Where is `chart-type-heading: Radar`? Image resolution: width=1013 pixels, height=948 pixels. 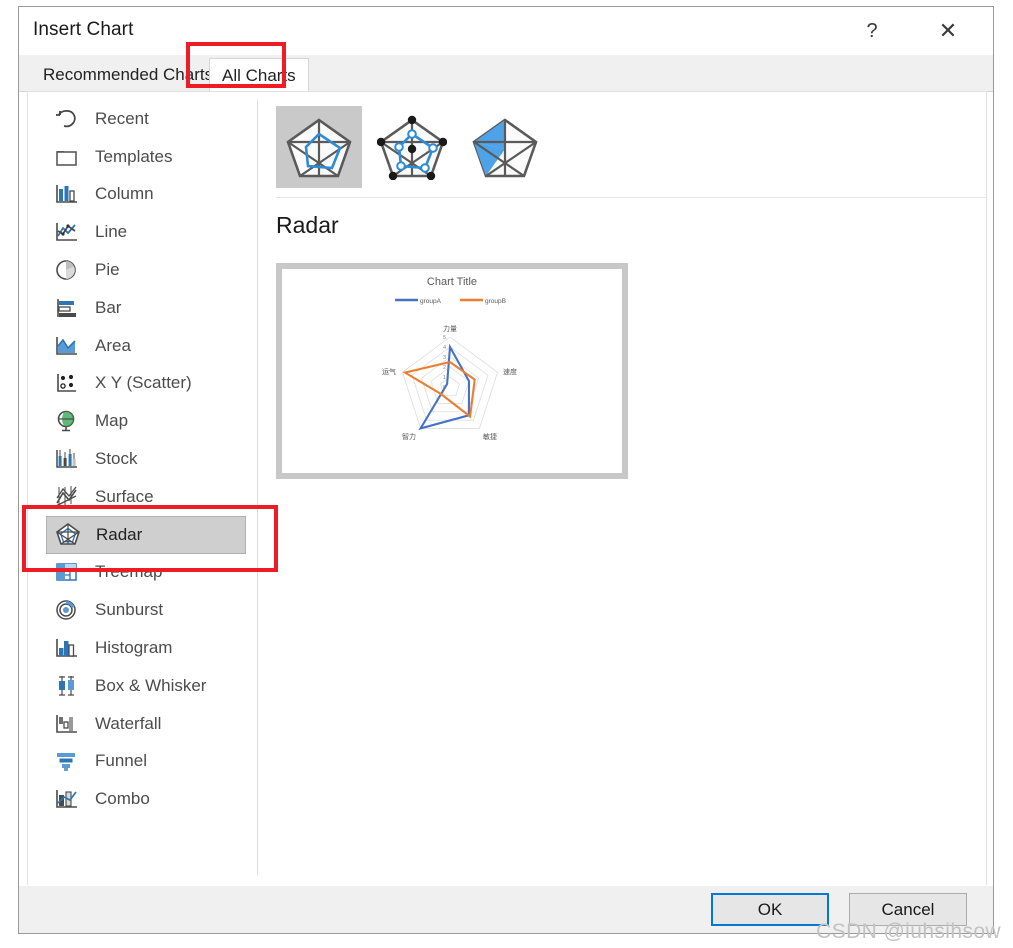
chart-type-heading: Radar is located at coordinates (307, 225).